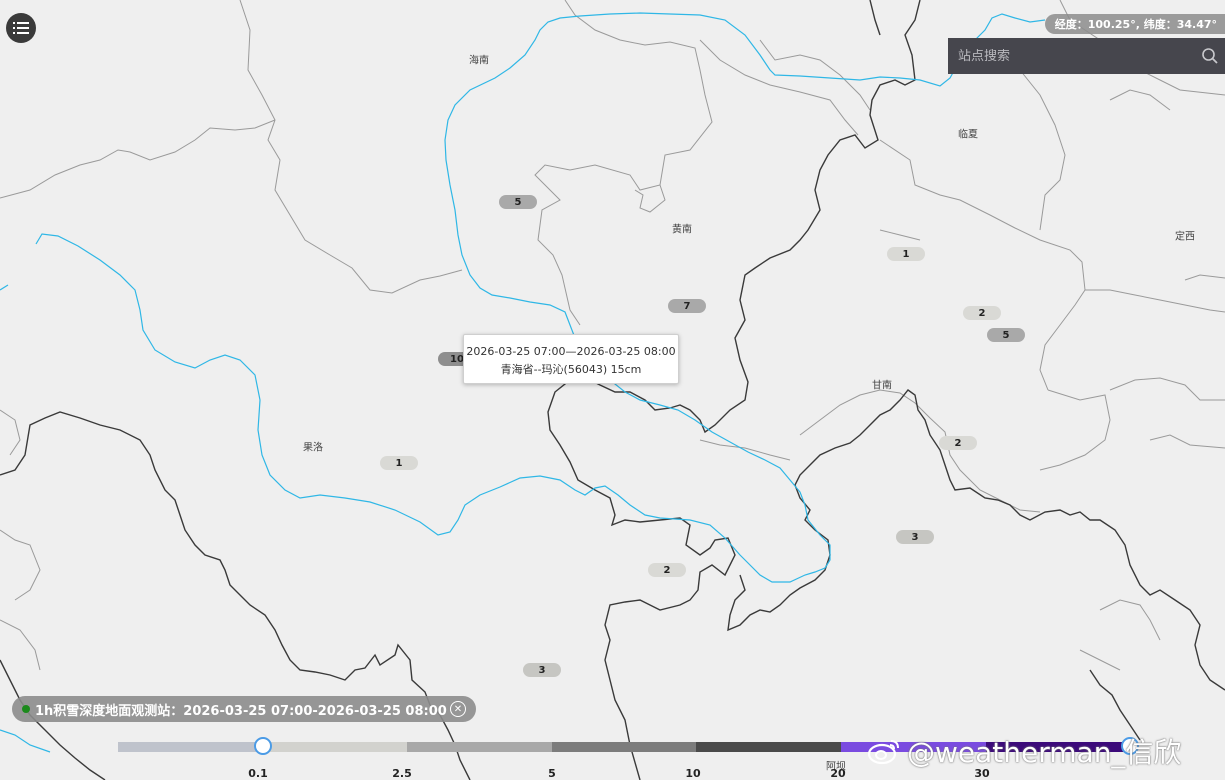 The image size is (1225, 780). Describe the element at coordinates (693, 773) in the screenshot. I see `scale-tick-label: 10` at that location.